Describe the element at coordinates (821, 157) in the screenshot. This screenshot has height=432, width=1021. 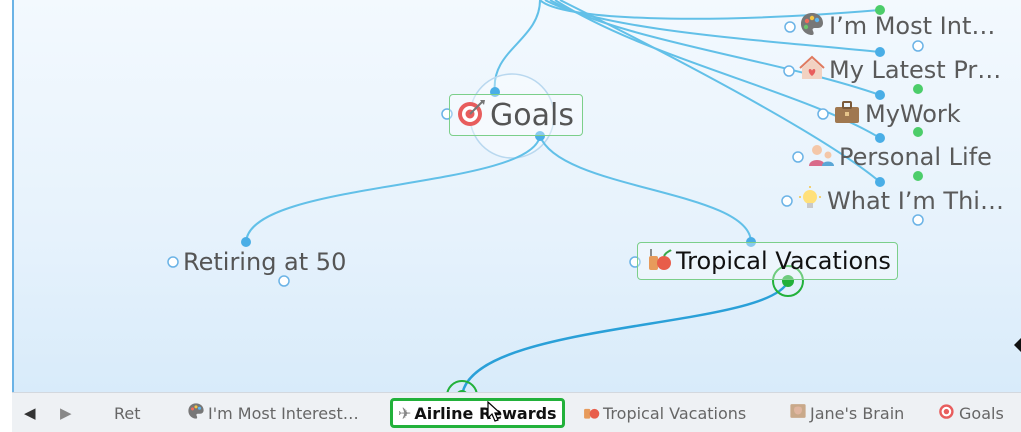
I see `family-icon` at that location.